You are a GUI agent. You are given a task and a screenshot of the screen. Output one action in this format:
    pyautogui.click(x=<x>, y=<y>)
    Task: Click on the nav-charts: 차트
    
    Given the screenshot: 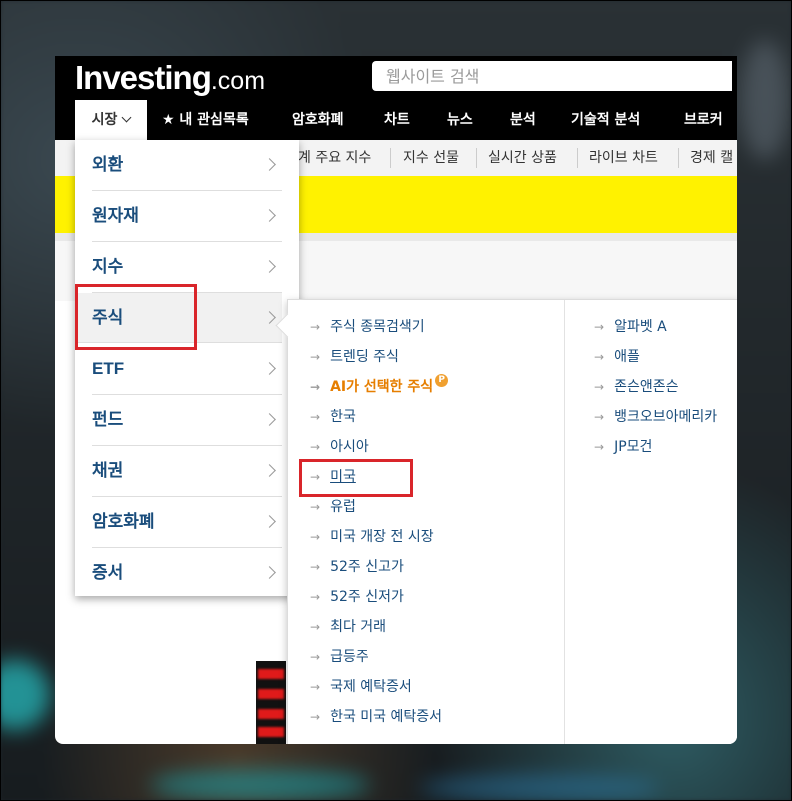 What is the action you would take?
    pyautogui.click(x=397, y=120)
    